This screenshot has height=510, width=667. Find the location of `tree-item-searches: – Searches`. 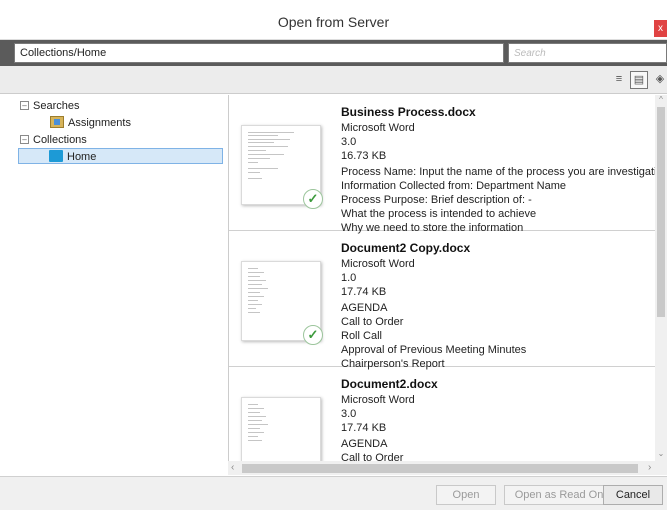

tree-item-searches: – Searches is located at coordinates (49, 106).